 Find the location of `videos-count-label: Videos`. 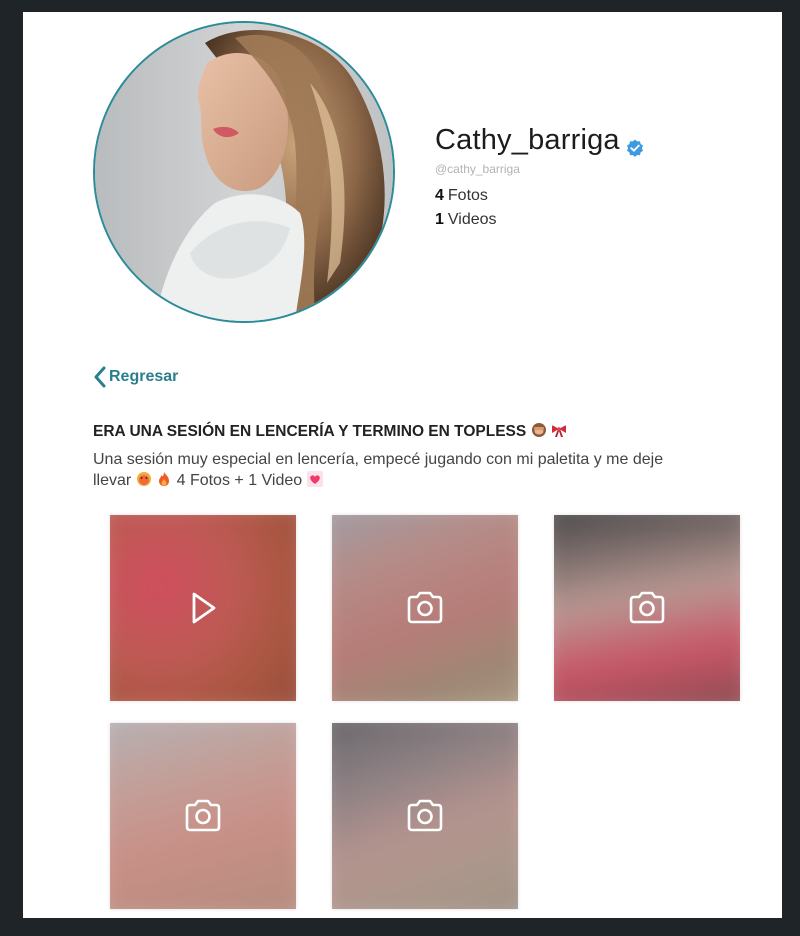

videos-count-label: Videos is located at coordinates (472, 219).